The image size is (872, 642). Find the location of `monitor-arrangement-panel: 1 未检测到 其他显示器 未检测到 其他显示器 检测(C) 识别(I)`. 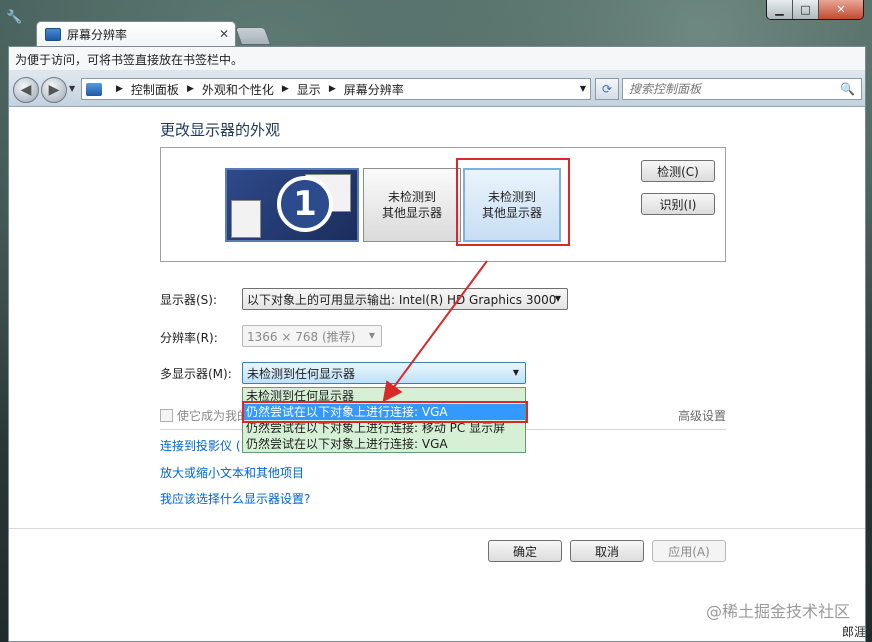

monitor-arrangement-panel: 1 未检测到 其他显示器 未检测到 其他显示器 检测(C) 识别(I) is located at coordinates (443, 204).